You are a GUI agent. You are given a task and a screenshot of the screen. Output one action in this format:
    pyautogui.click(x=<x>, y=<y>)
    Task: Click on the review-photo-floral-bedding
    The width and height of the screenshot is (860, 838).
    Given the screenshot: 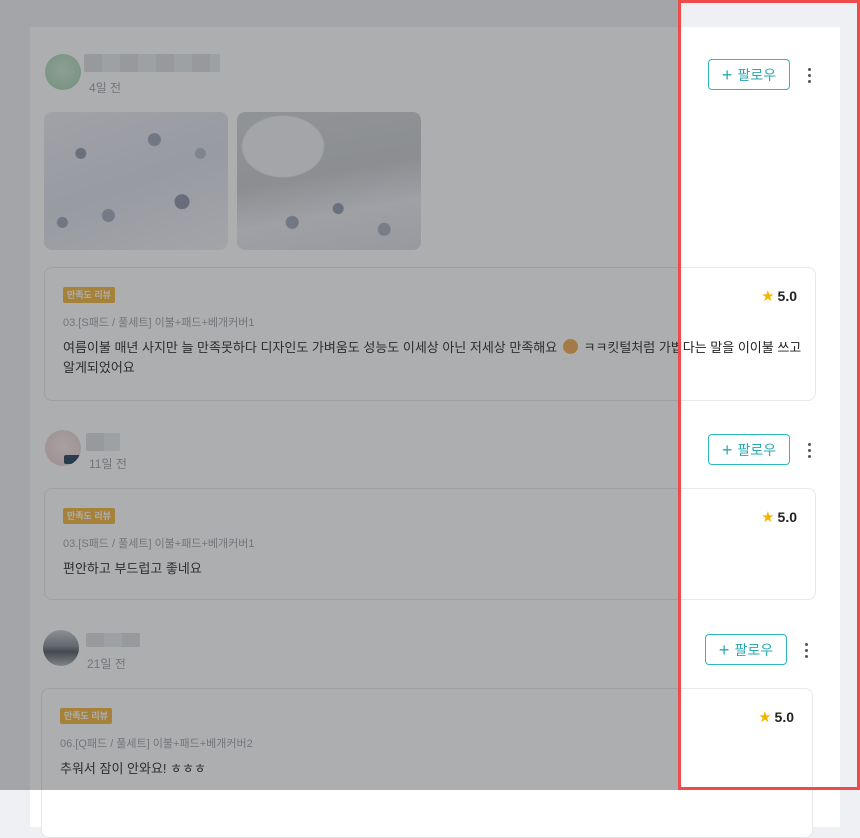 What is the action you would take?
    pyautogui.click(x=136, y=181)
    